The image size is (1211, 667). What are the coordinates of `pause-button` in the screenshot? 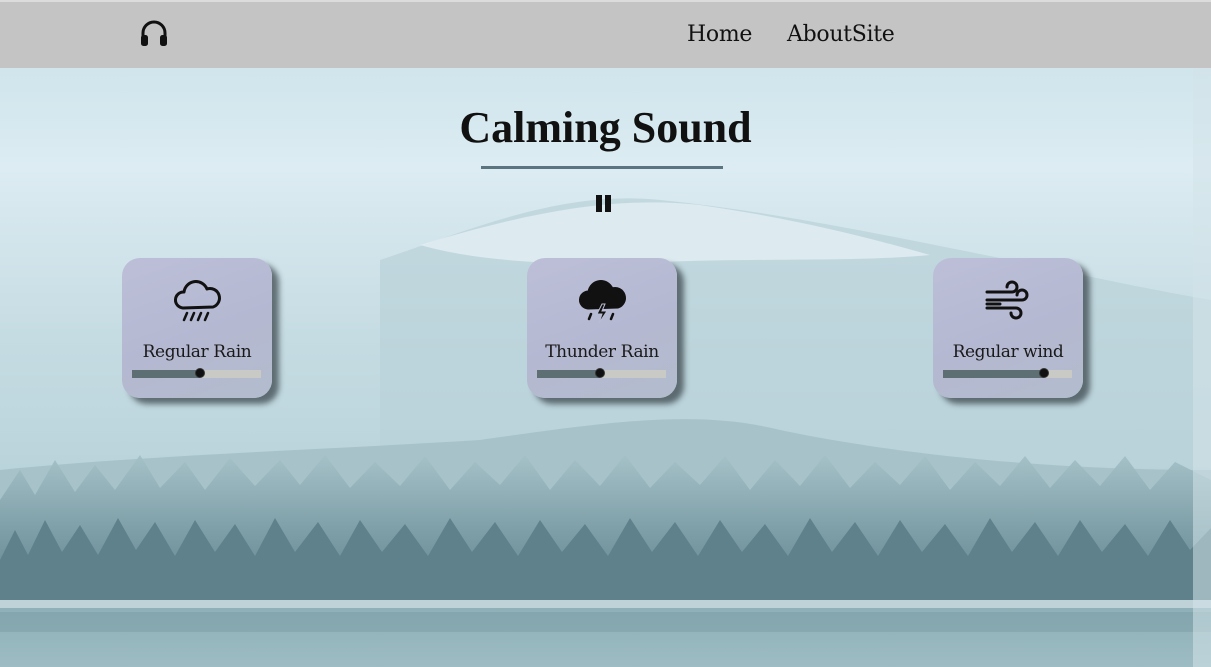 It's located at (603, 204).